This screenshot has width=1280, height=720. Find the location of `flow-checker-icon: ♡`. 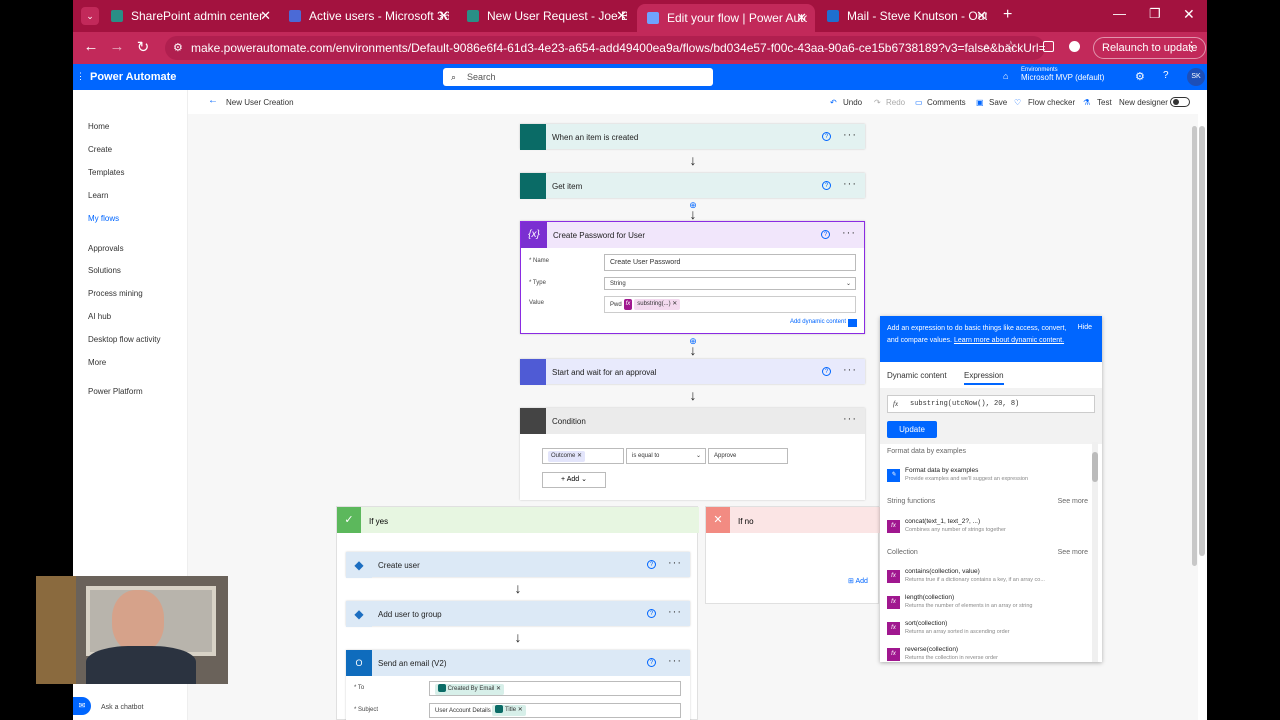

flow-checker-icon: ♡ is located at coordinates (1017, 102).